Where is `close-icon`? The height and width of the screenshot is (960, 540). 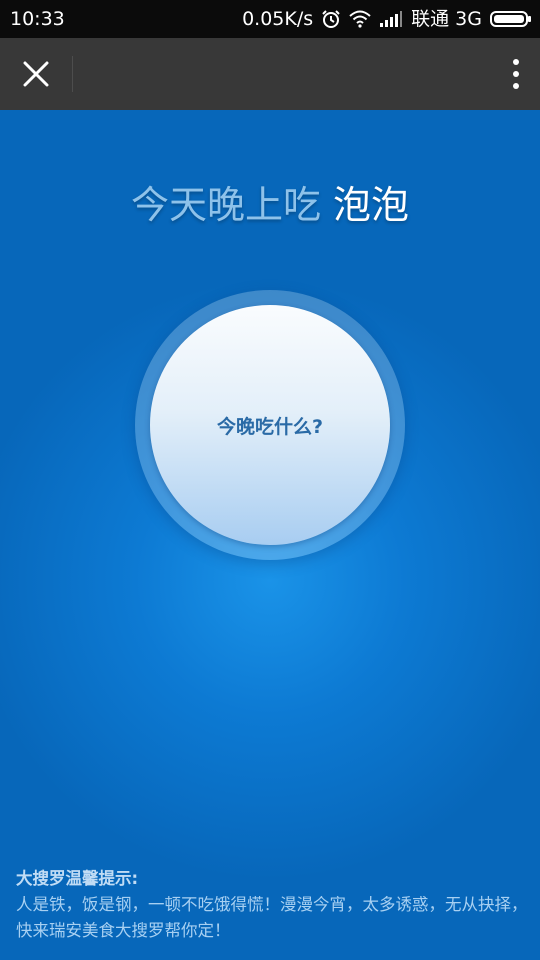 close-icon is located at coordinates (36, 74).